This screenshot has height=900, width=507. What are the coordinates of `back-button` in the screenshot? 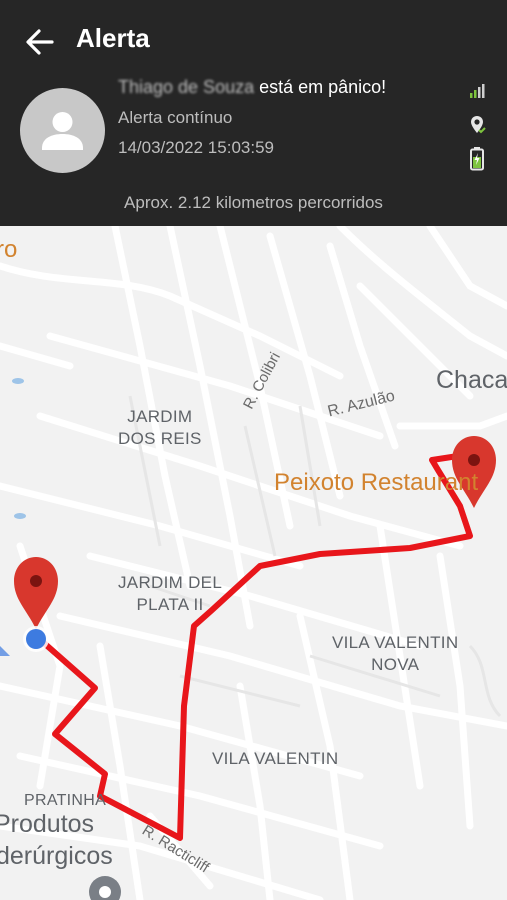 It's located at (40, 42).